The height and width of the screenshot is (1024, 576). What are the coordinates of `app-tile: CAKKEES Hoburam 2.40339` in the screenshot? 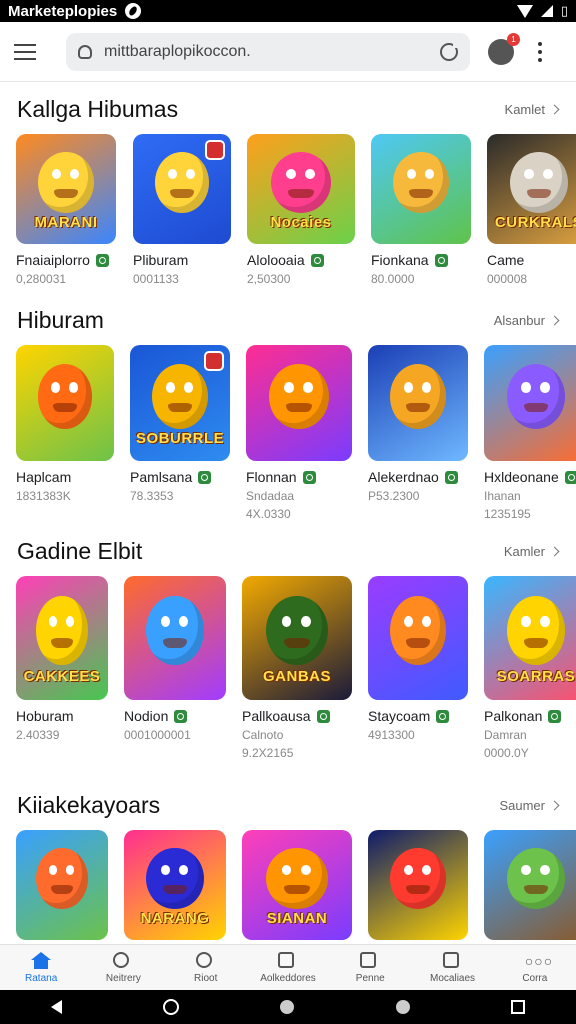 It's located at (62, 668).